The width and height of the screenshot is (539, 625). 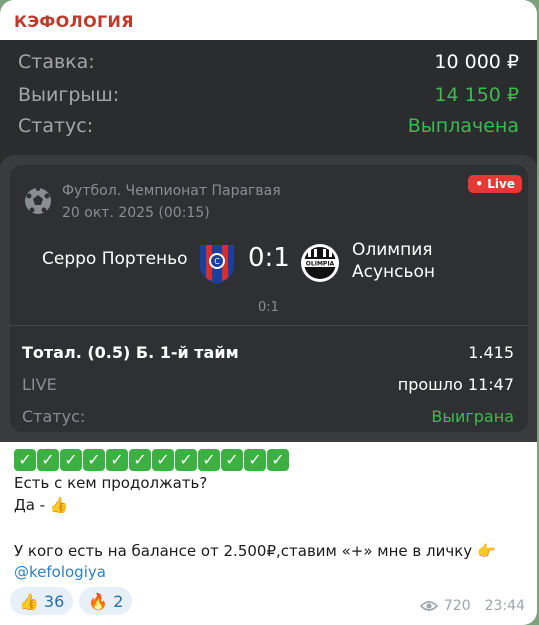 I want to click on bet-status-label: Статус:, so click(x=56, y=126).